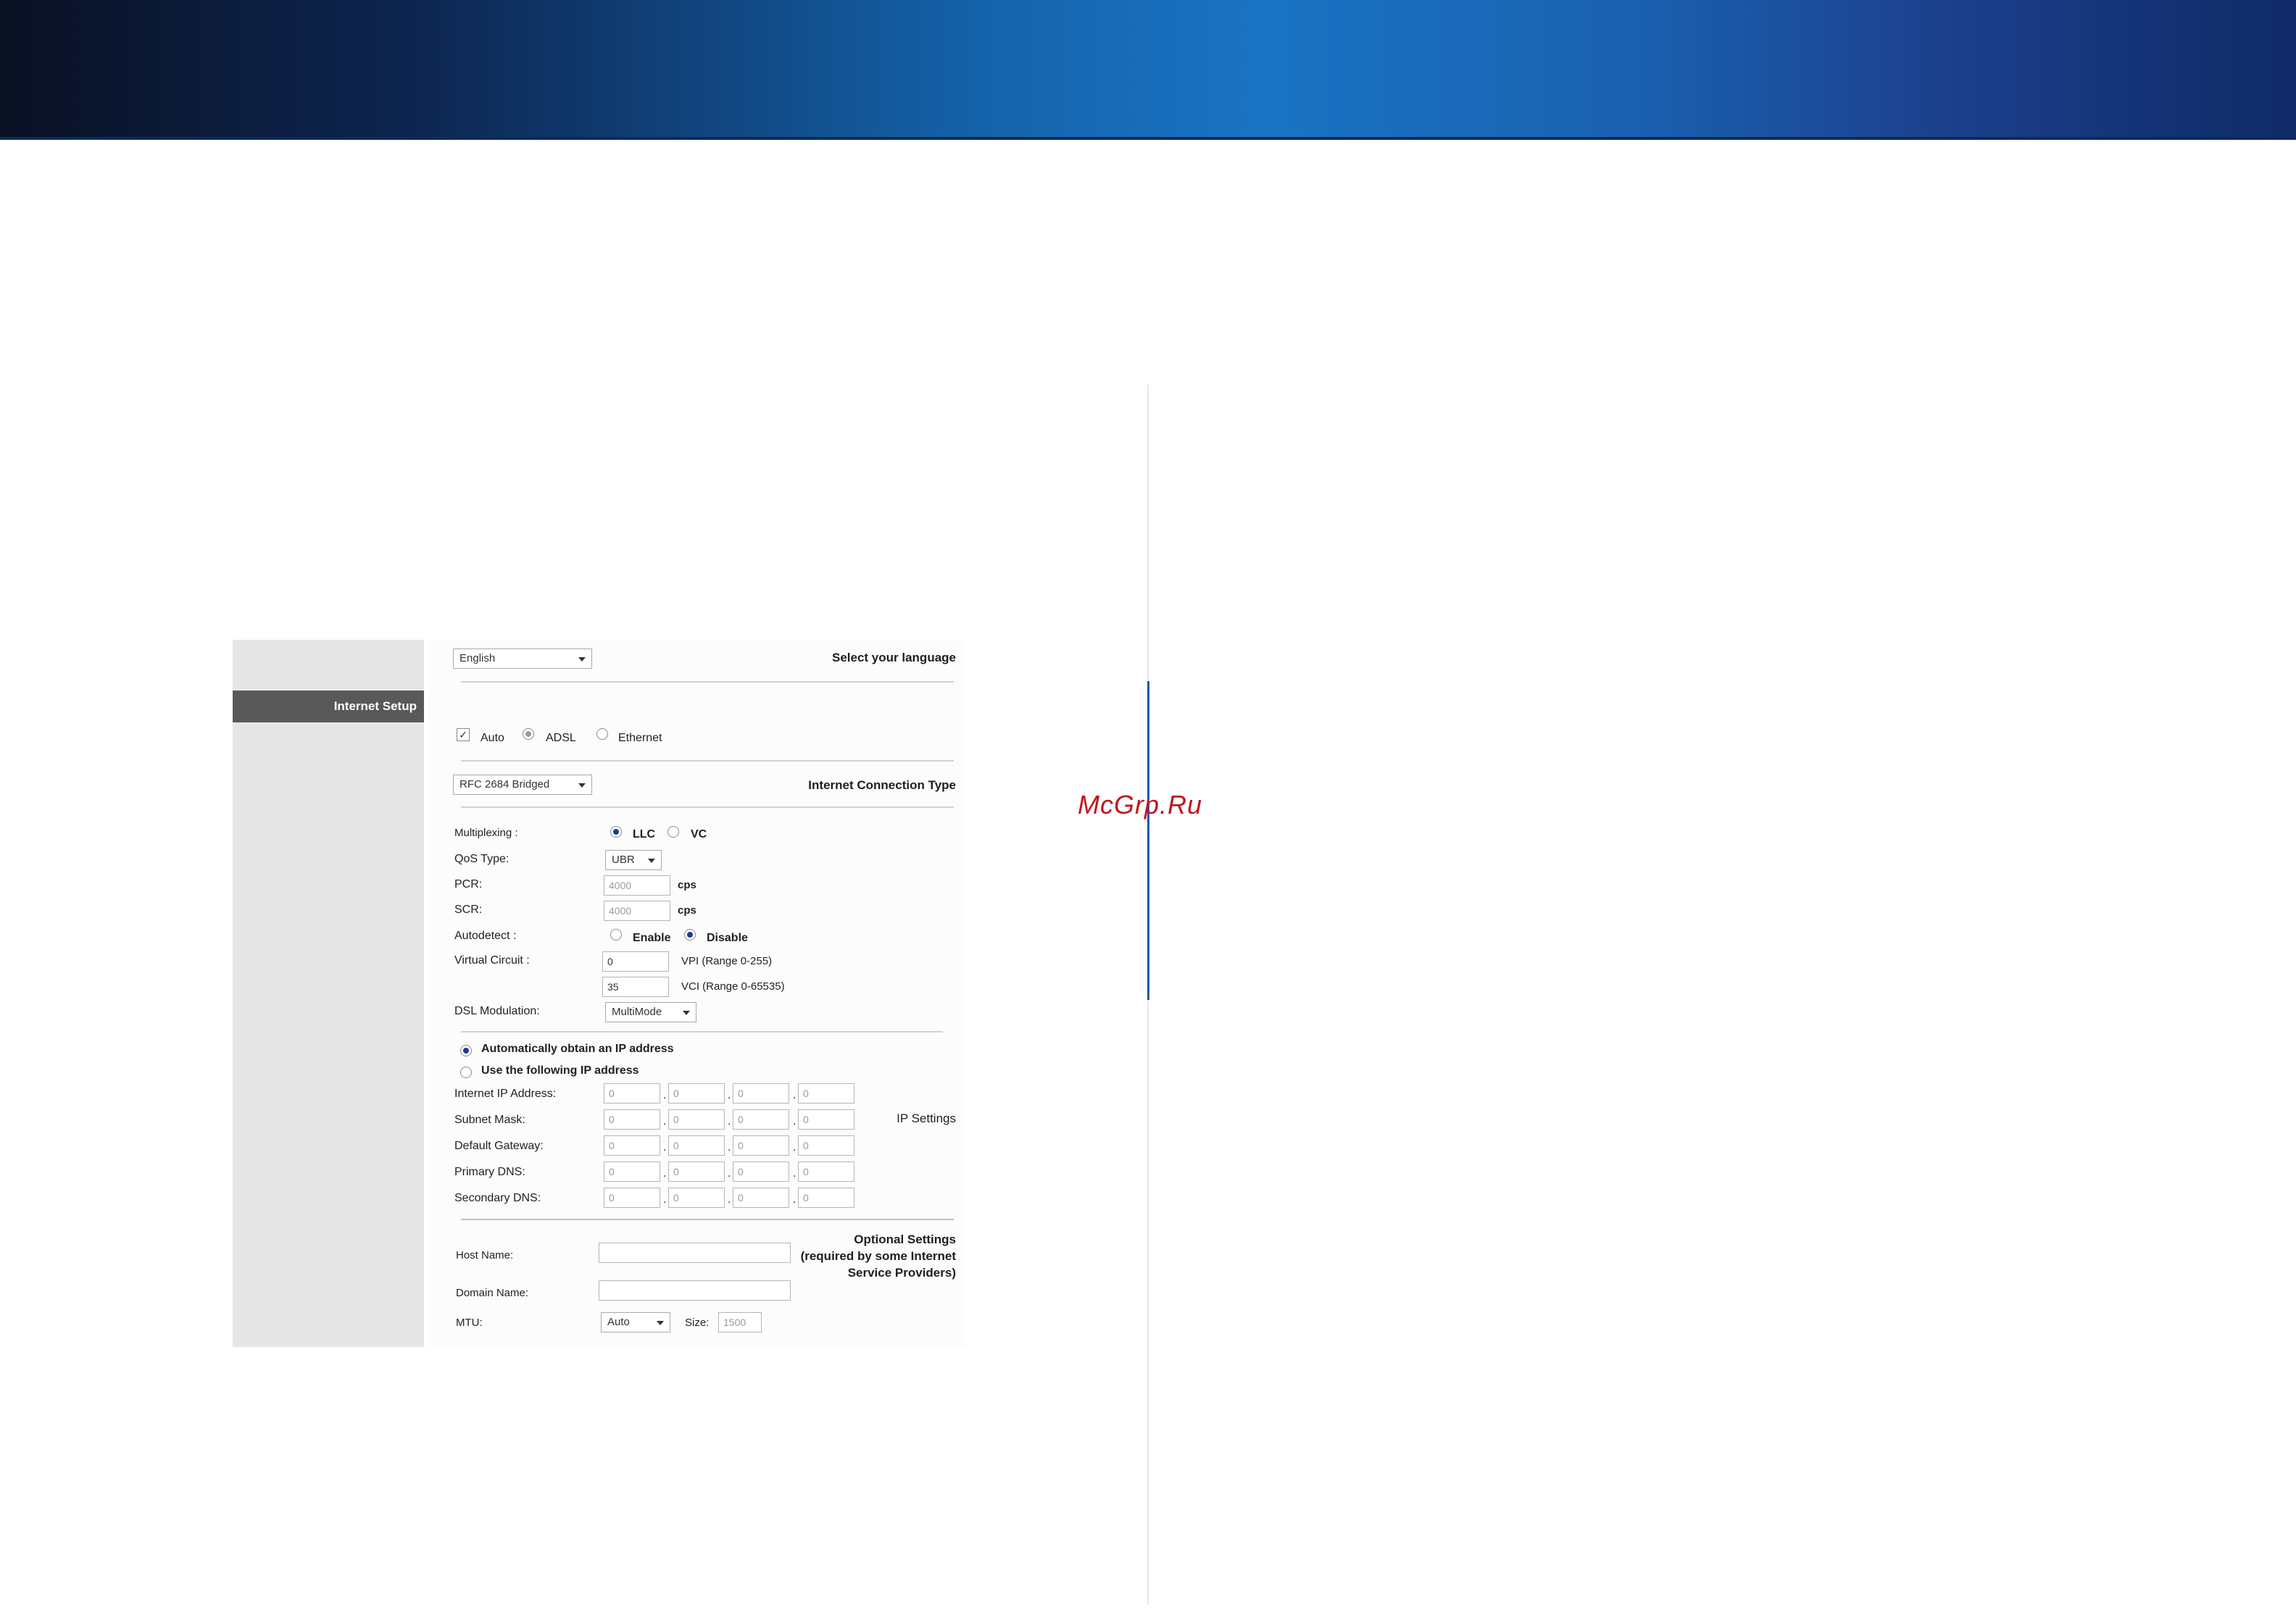 The width and height of the screenshot is (2296, 1610). Describe the element at coordinates (901, 1273) in the screenshot. I see `optional-settings-line3: Service Providers)` at that location.